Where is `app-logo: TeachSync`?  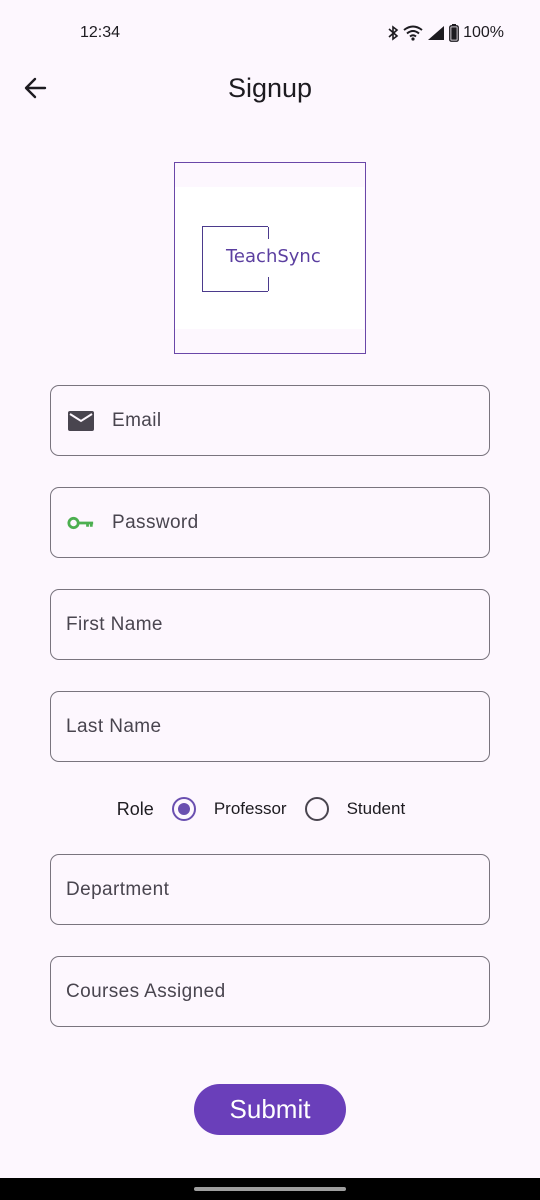
app-logo: TeachSync is located at coordinates (270, 258).